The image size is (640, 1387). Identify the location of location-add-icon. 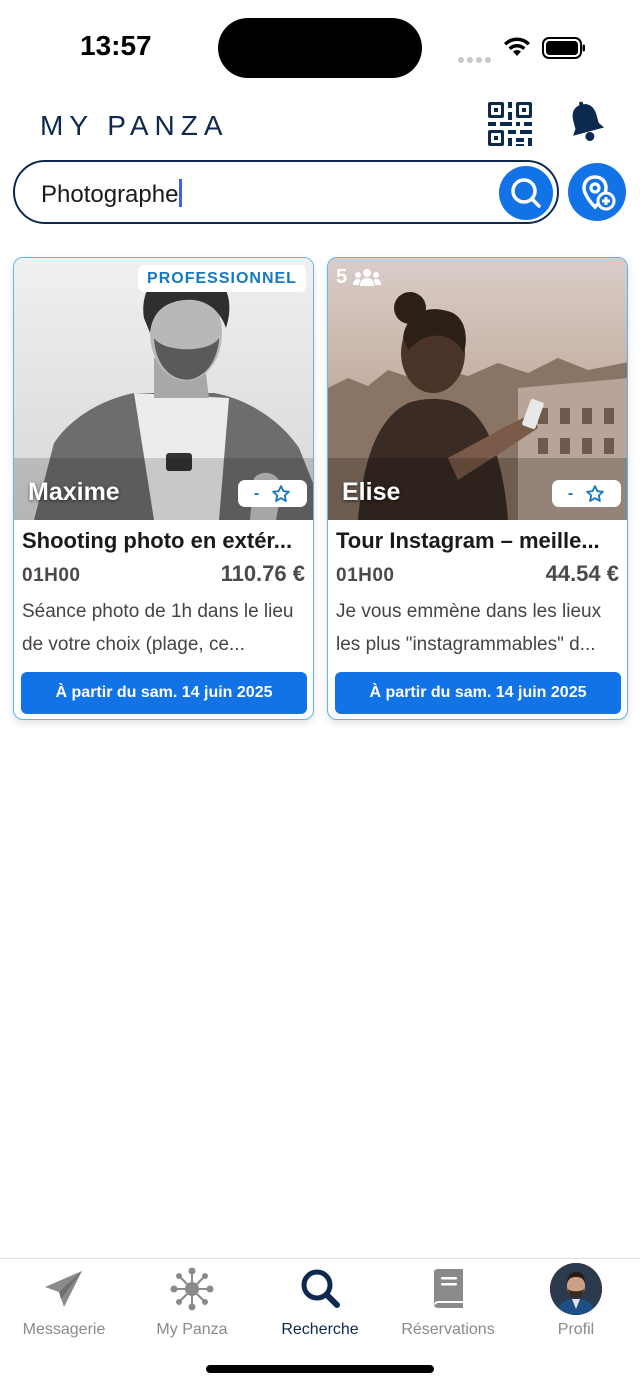
(599, 193).